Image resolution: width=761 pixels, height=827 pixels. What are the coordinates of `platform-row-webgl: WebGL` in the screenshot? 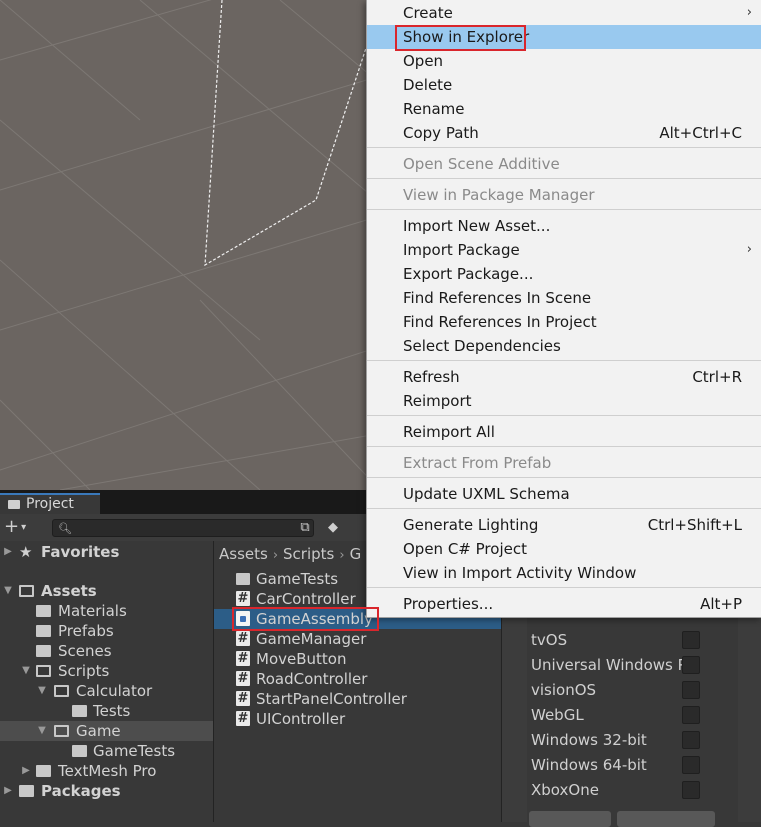 It's located at (633, 717).